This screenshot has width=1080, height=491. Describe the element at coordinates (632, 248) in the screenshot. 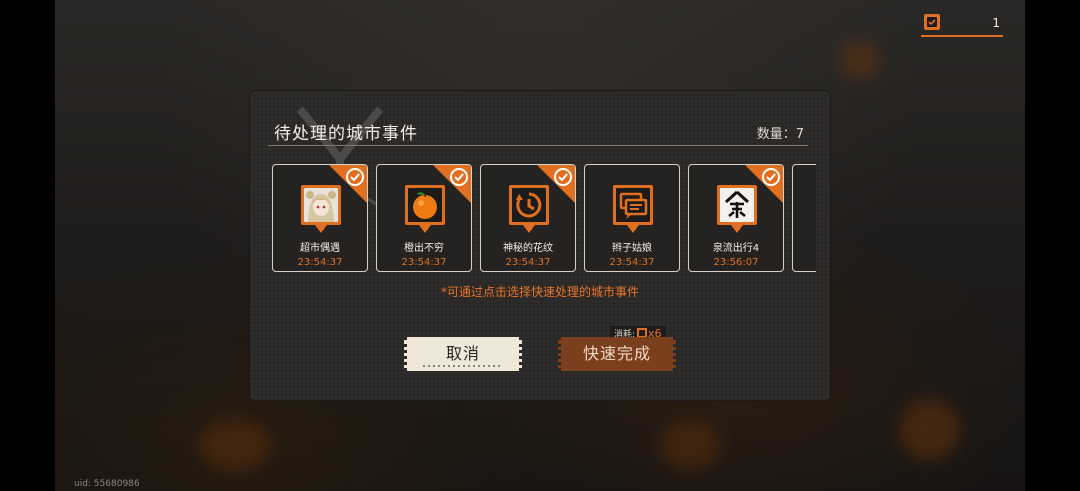

I see `event-name: 辫子姑娘` at that location.